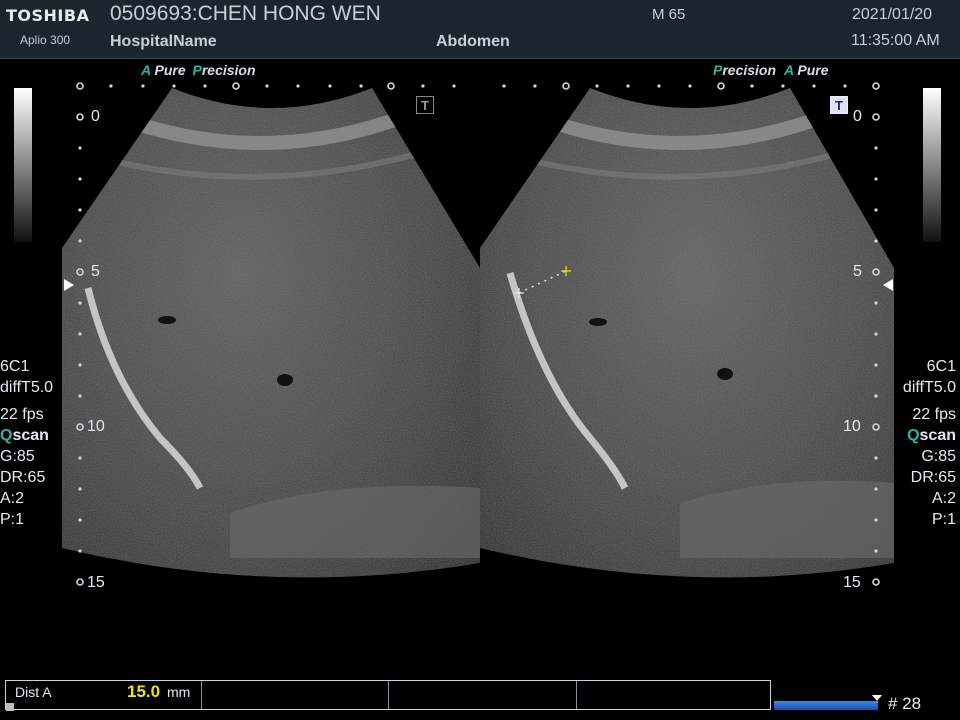 The height and width of the screenshot is (720, 960). Describe the element at coordinates (33, 692) in the screenshot. I see `measurement-label: Dist A` at that location.